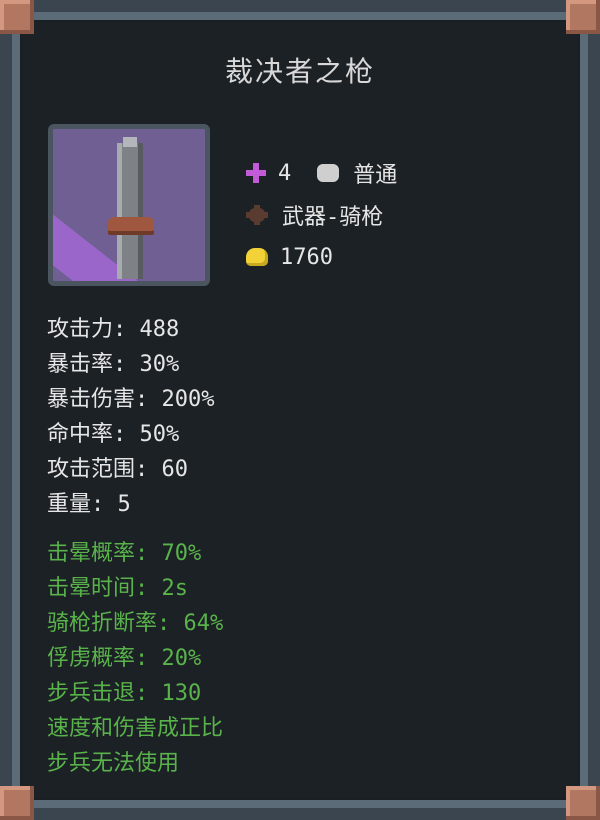  I want to click on stat-row: 攻击范围: 60, so click(118, 469).